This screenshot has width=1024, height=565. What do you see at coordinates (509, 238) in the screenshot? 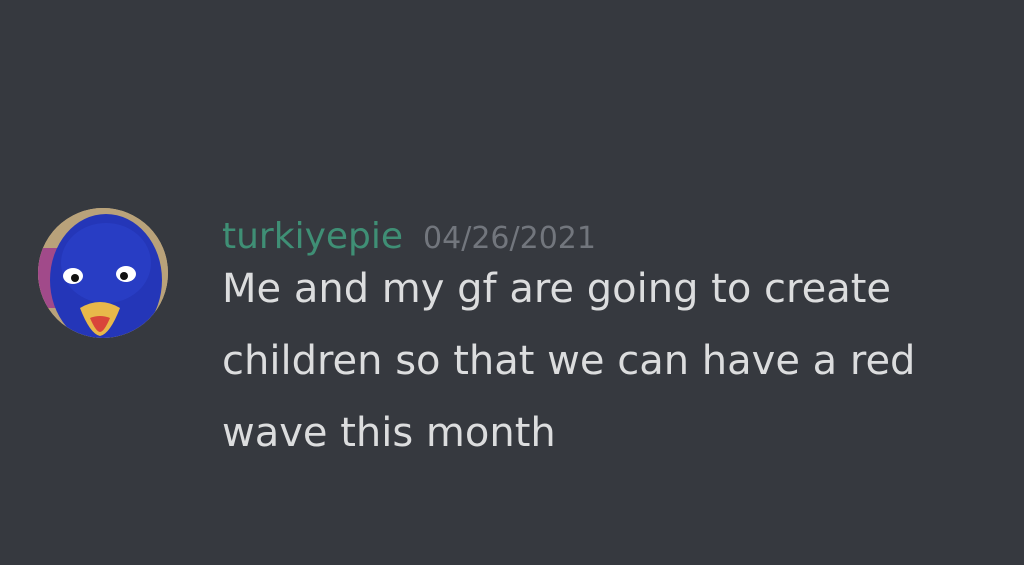
I see `timestamp: 04/26/2021` at bounding box center [509, 238].